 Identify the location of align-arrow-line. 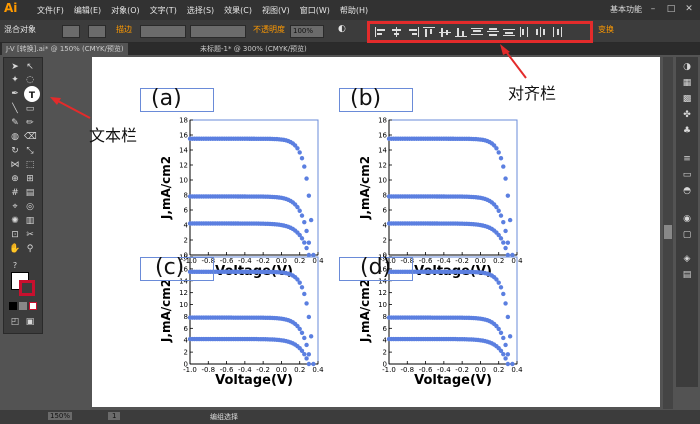
(515, 63).